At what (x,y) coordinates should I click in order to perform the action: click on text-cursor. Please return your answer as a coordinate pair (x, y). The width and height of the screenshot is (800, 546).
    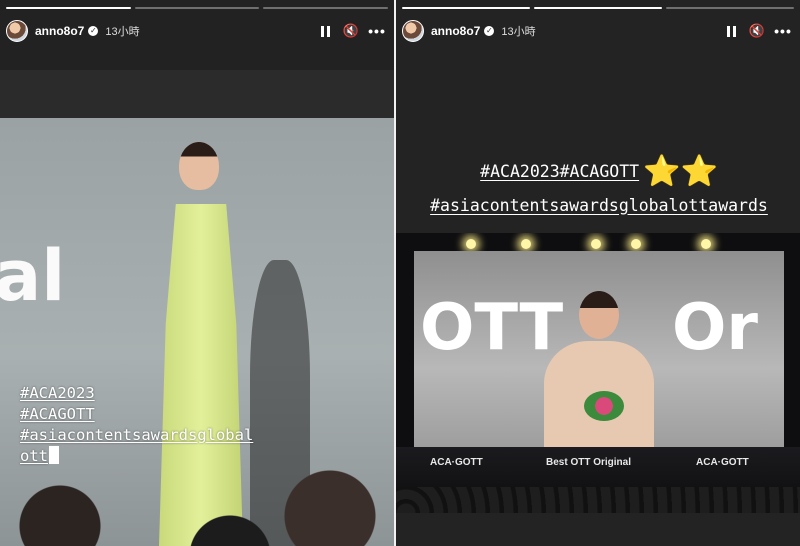
    Looking at the image, I should click on (54, 455).